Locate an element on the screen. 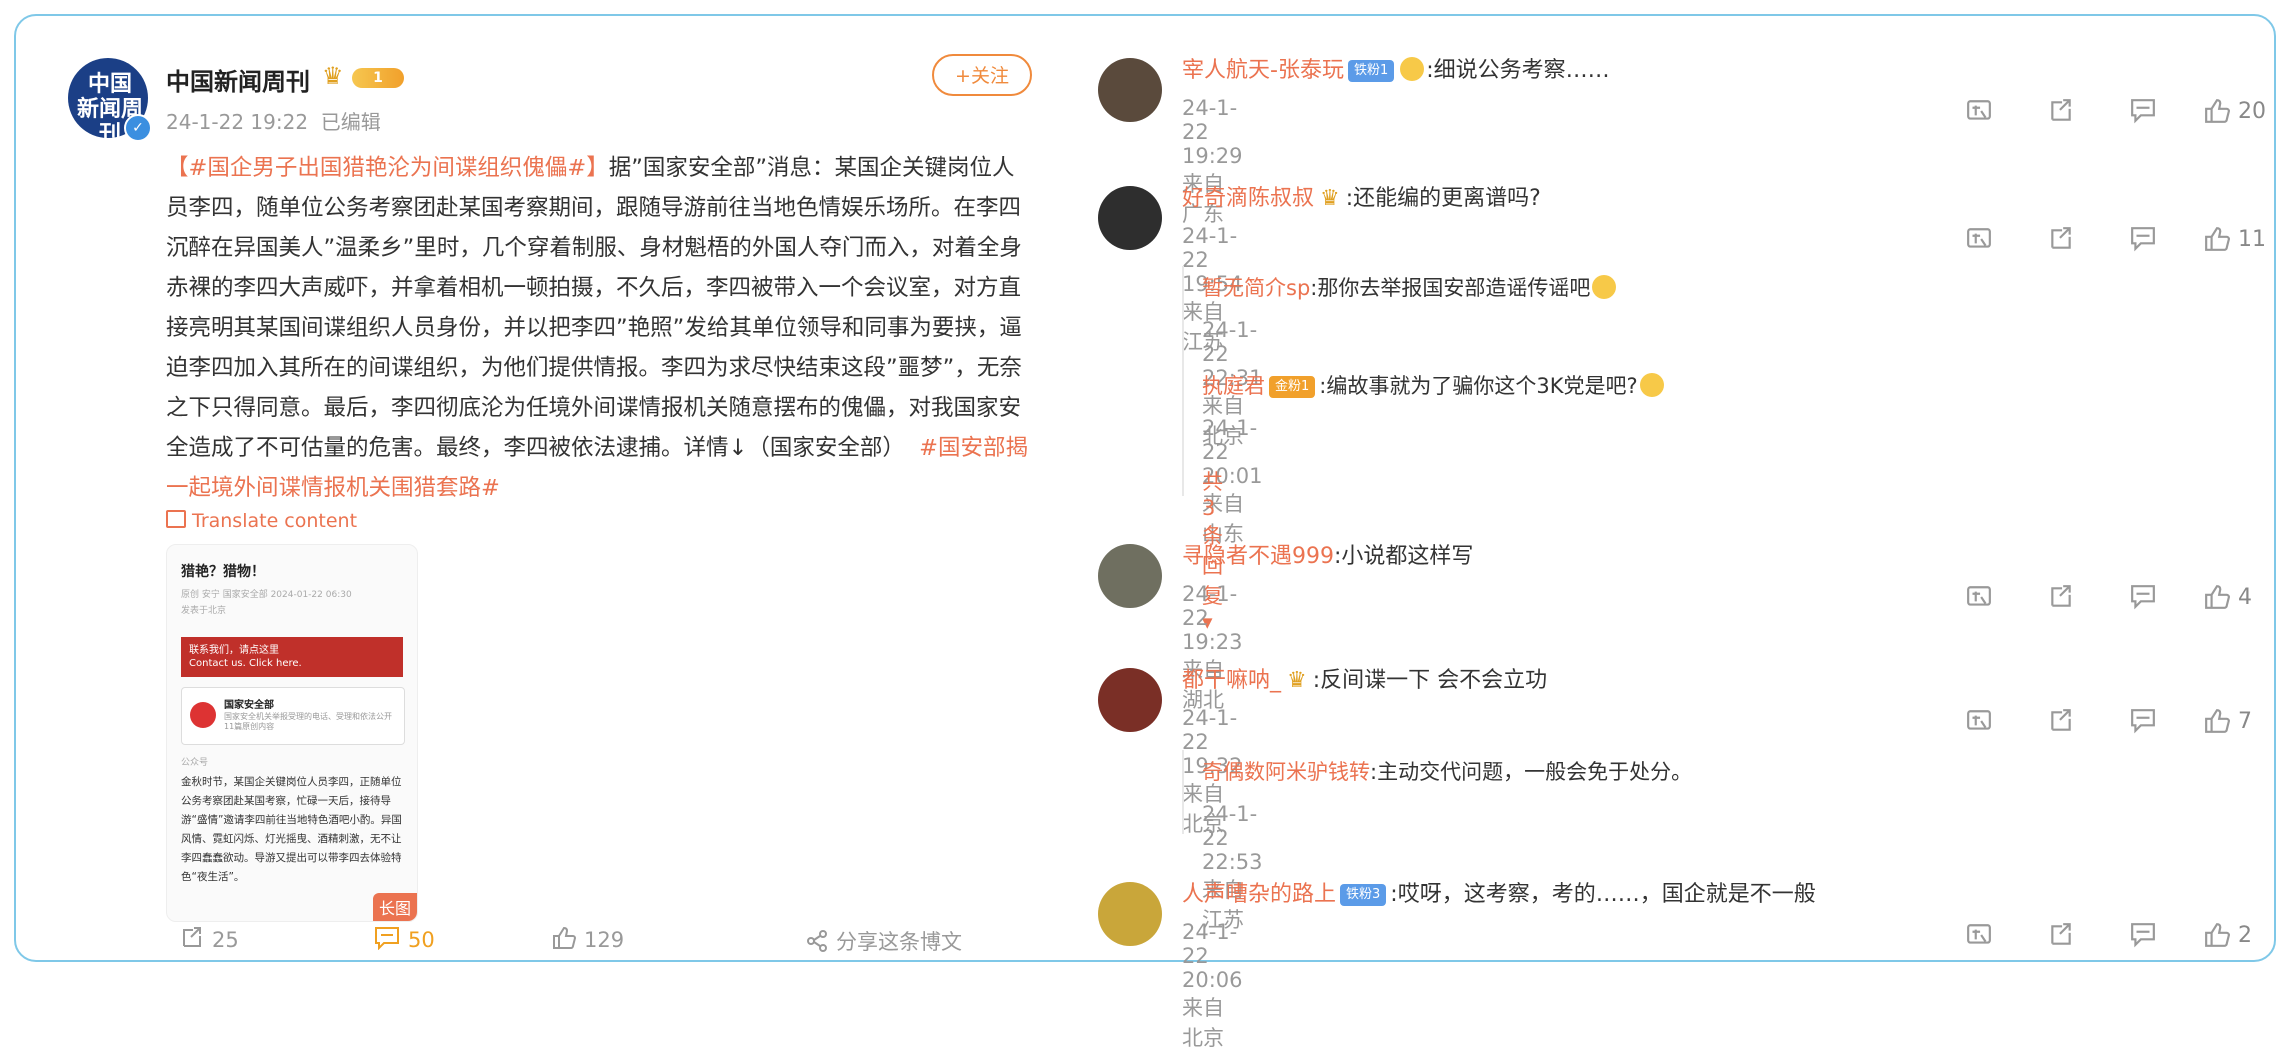 This screenshot has width=2292, height=1052. image-org-card: 国家安全部 国家安全机关举报受理的电话、受理和依法公开 11篇原创内容 is located at coordinates (293, 716).